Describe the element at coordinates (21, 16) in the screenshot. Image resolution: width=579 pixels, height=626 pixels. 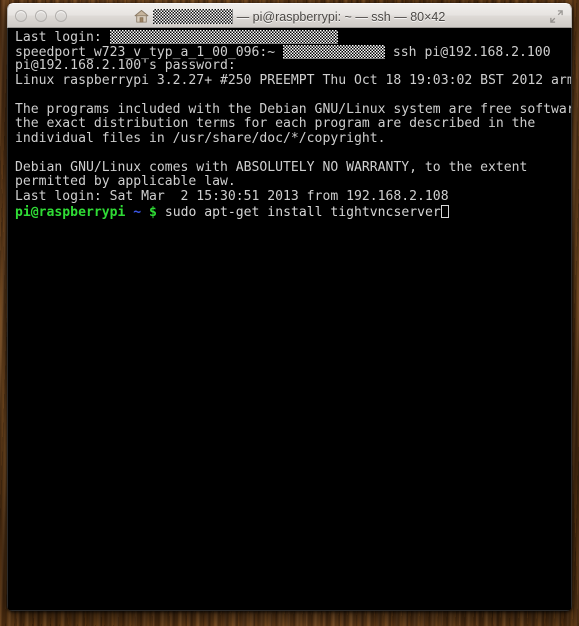
I see `close-button` at that location.